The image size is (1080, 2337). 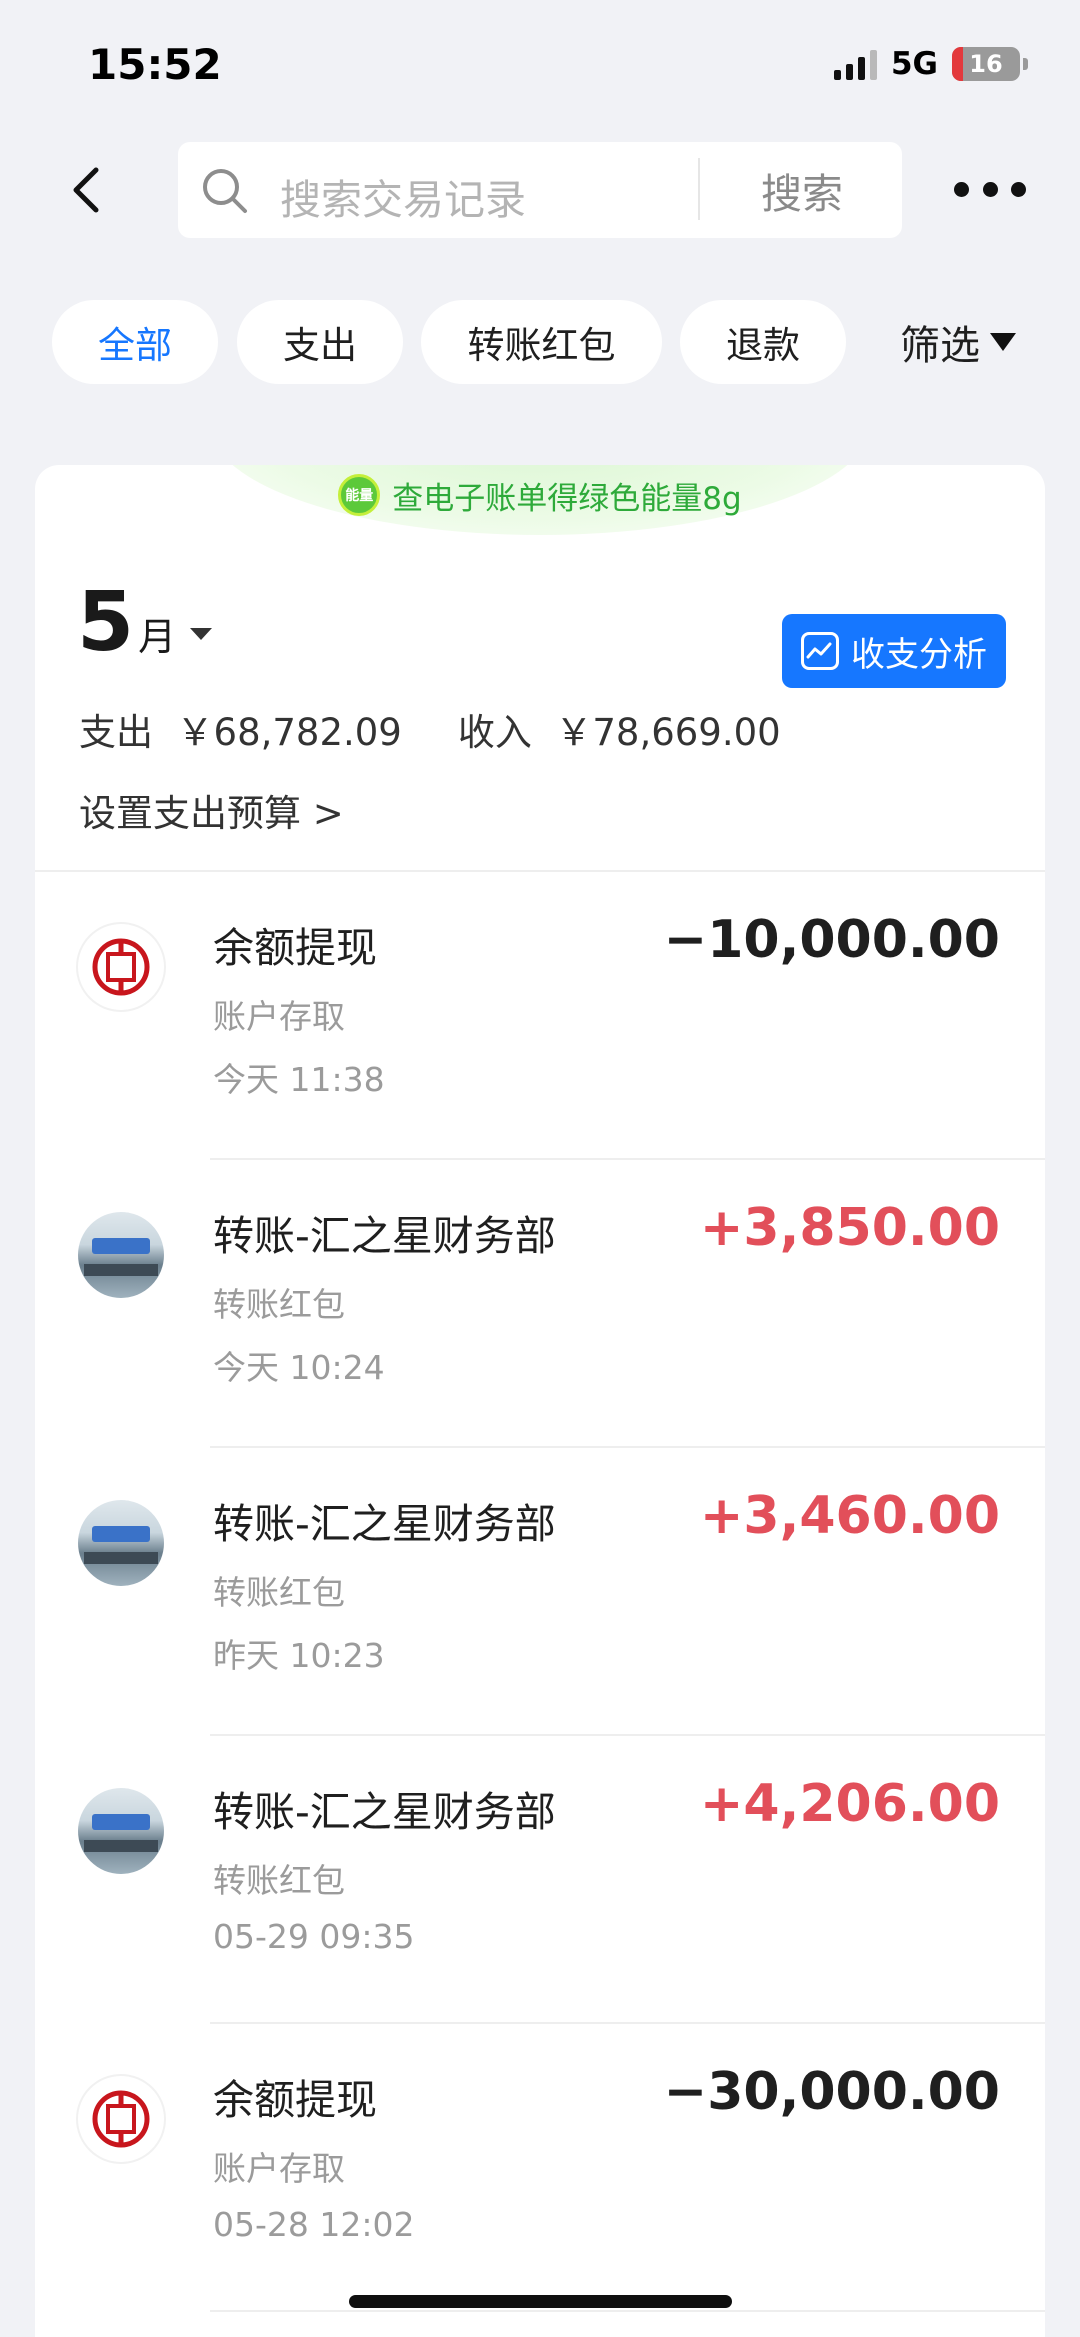 I want to click on status-time: 15:52, so click(x=155, y=64).